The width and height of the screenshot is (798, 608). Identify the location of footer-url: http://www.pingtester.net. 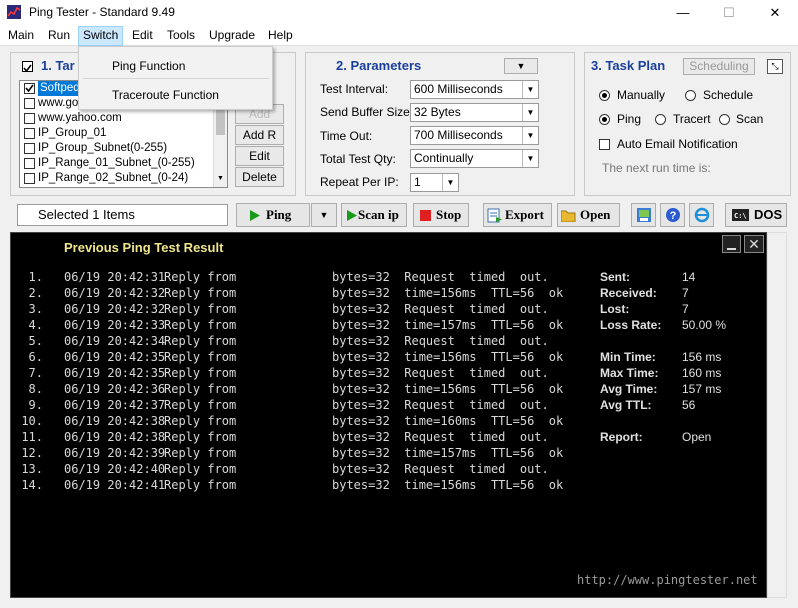
(667, 580).